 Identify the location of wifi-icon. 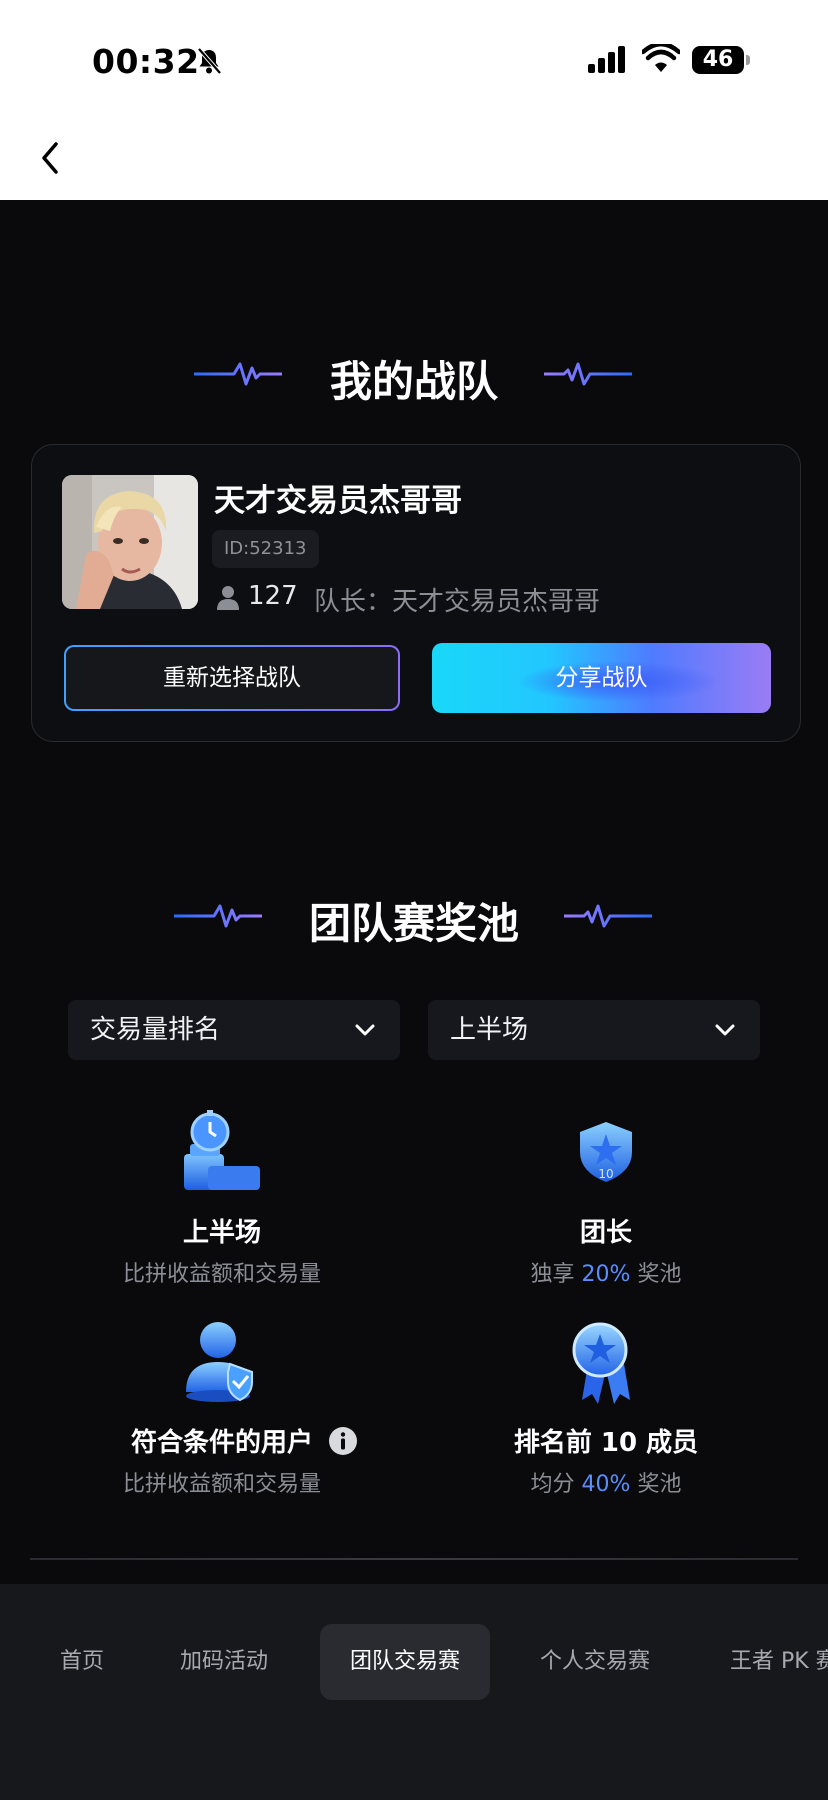
(661, 58).